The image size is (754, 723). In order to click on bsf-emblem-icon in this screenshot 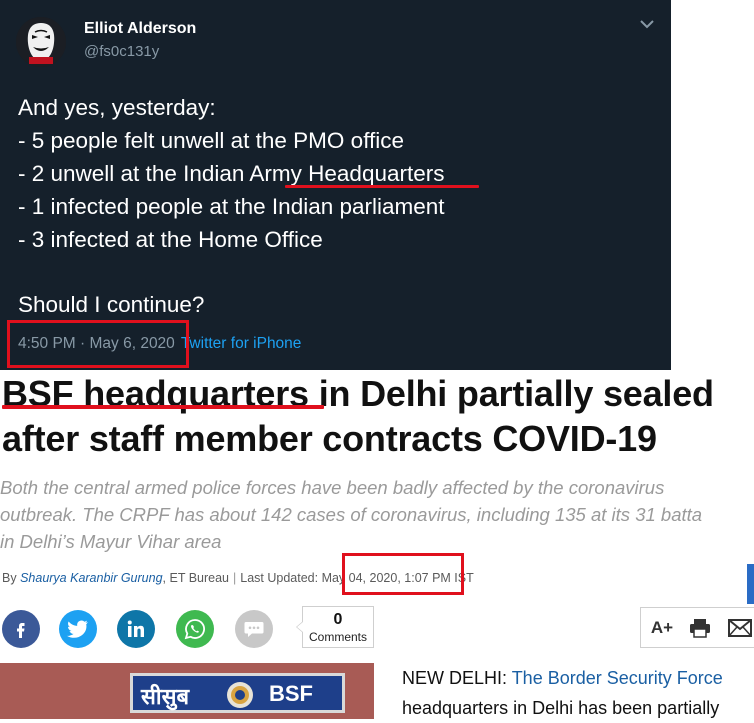, I will do `click(240, 698)`.